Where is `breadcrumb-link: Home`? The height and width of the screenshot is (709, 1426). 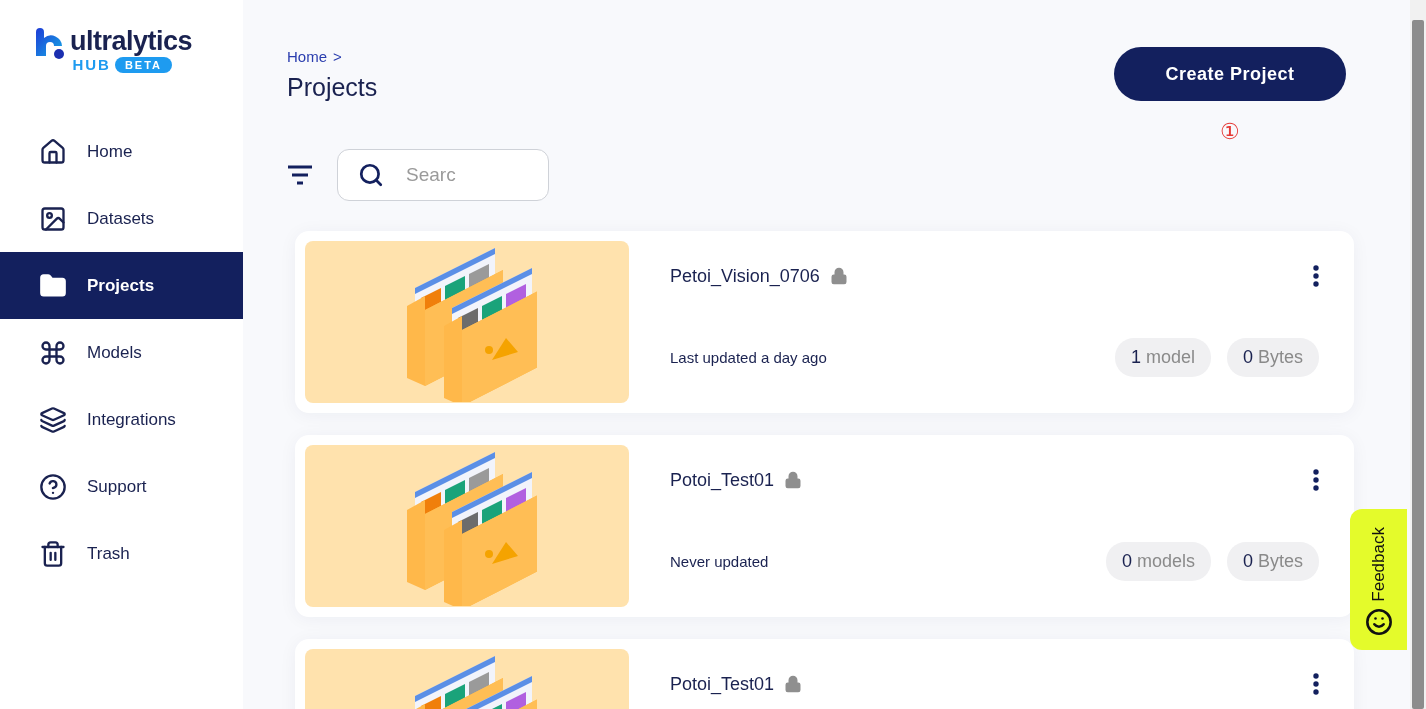 breadcrumb-link: Home is located at coordinates (307, 56).